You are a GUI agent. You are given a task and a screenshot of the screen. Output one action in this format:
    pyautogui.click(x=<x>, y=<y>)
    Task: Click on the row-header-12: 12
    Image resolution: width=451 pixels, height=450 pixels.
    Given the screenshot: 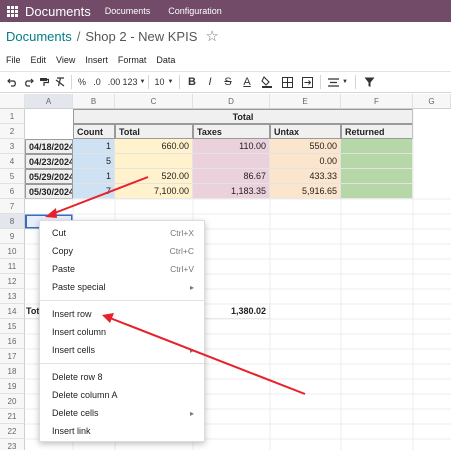 What is the action you would take?
    pyautogui.click(x=12, y=281)
    